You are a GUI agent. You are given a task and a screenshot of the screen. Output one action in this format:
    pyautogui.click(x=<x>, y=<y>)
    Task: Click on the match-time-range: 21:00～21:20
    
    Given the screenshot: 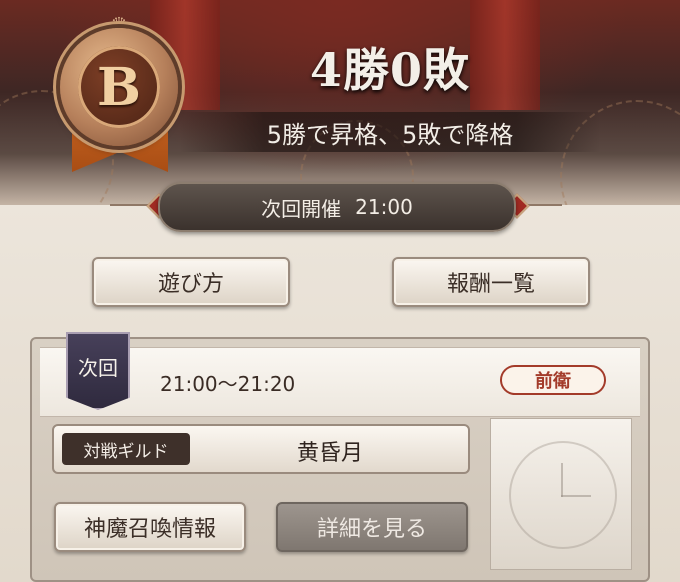 What is the action you would take?
    pyautogui.click(x=228, y=384)
    